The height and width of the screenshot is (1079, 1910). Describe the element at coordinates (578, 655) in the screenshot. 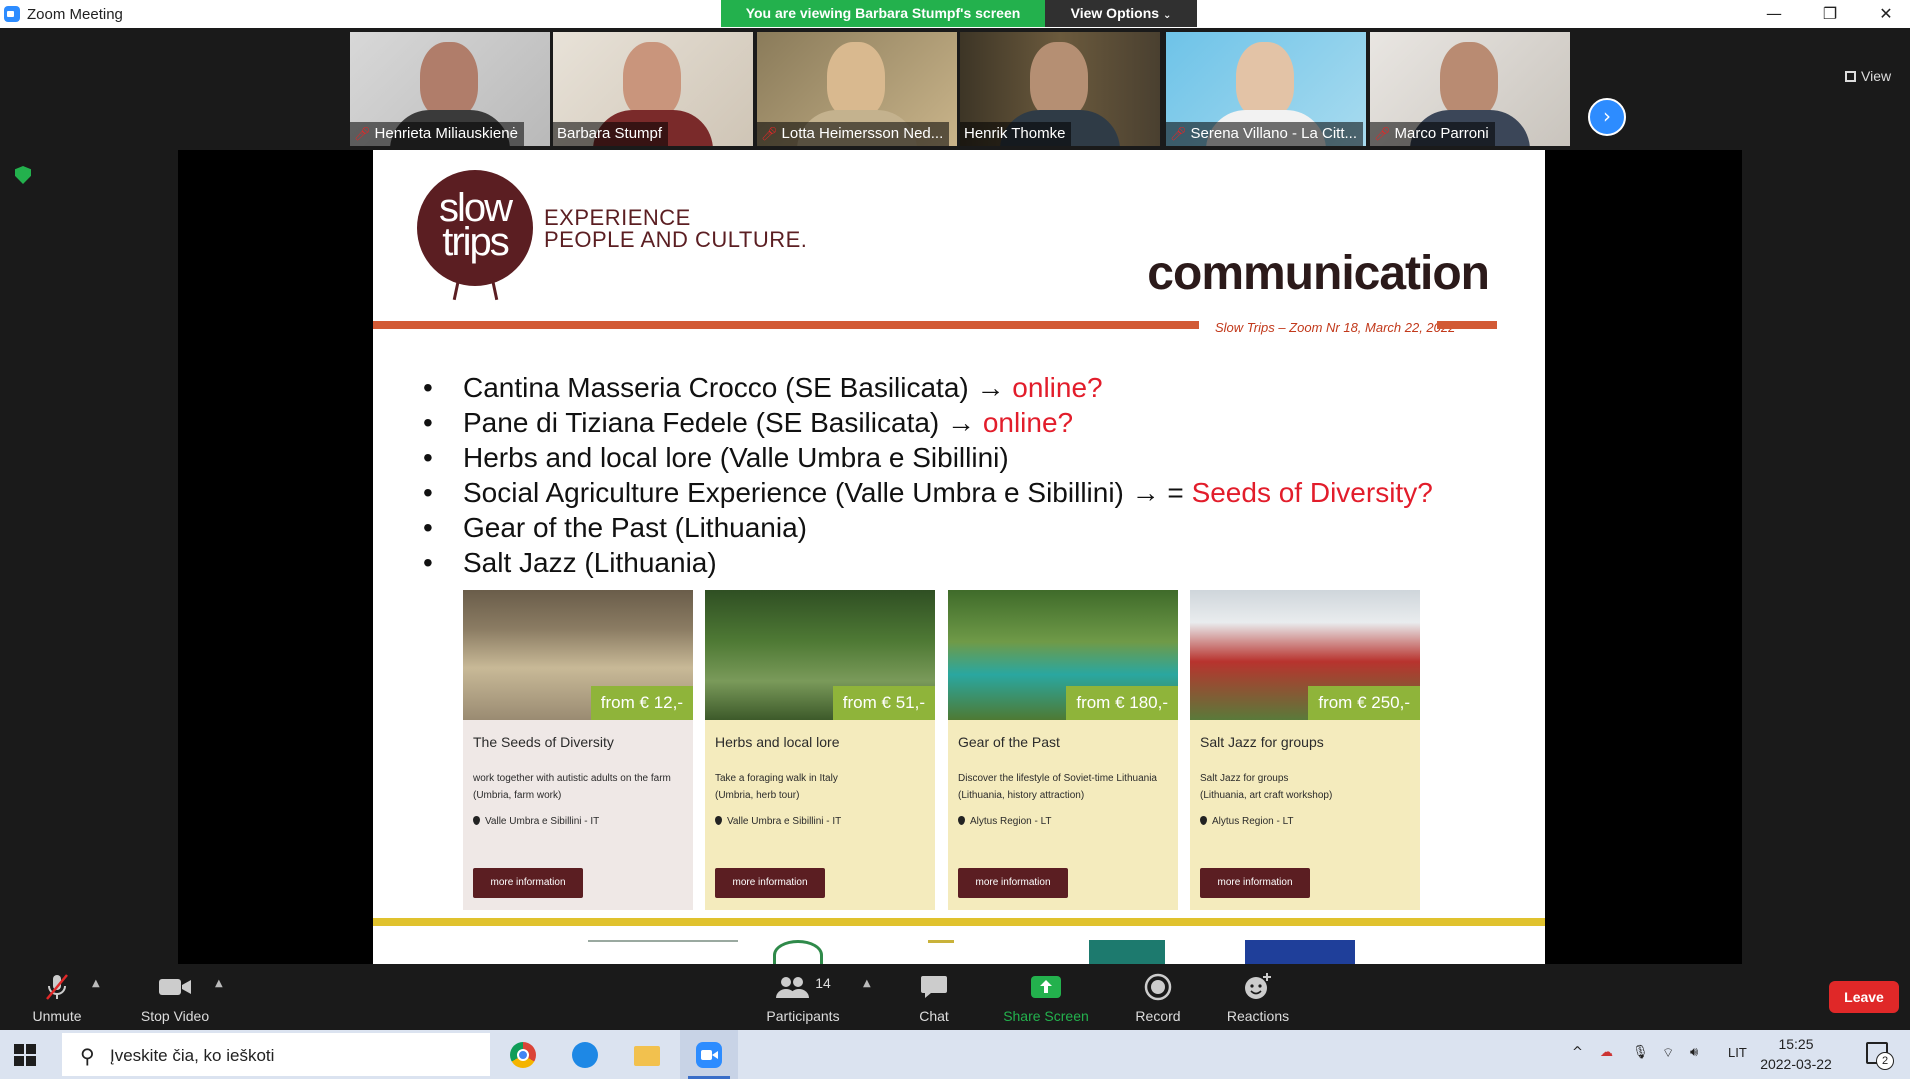

I see `card-photo: from € 12,-` at that location.